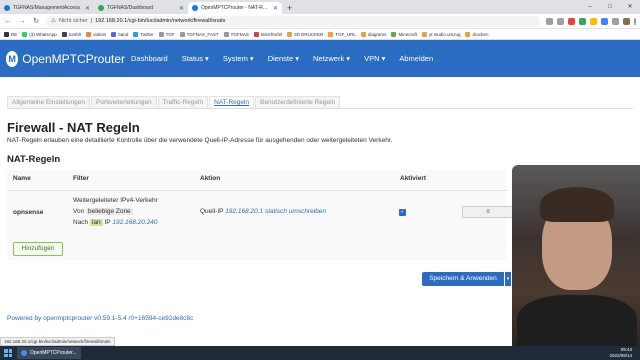  What do you see at coordinates (402, 212) in the screenshot?
I see `enabled-checkbox: ✓` at bounding box center [402, 212].